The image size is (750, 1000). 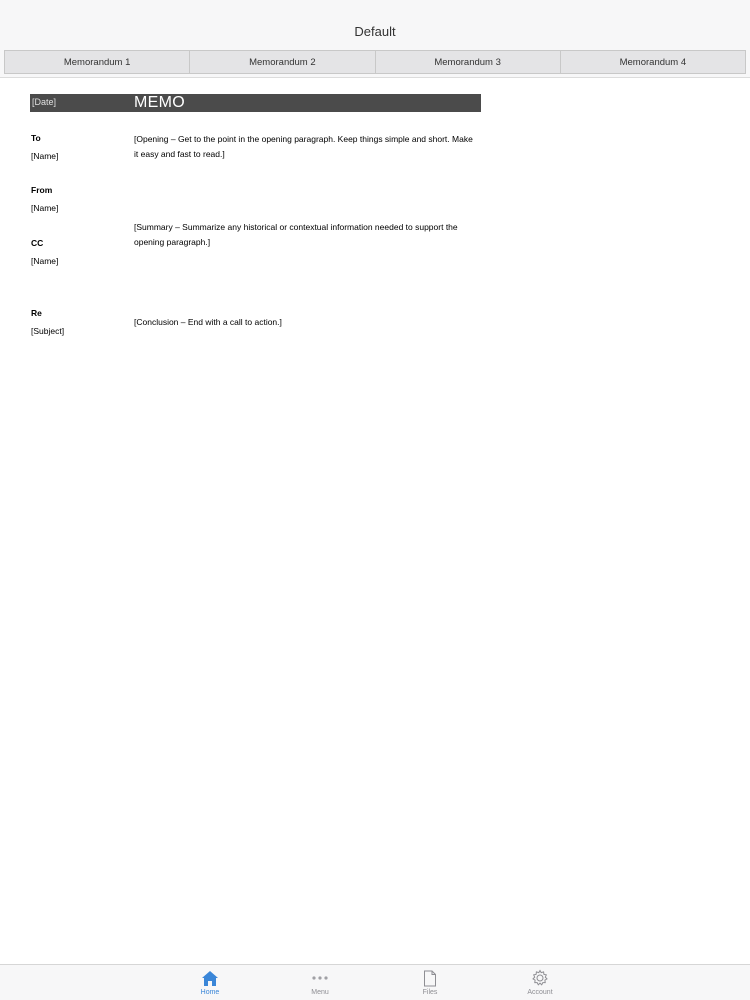 What do you see at coordinates (45, 261) in the screenshot?
I see `cc-value: [Name]` at bounding box center [45, 261].